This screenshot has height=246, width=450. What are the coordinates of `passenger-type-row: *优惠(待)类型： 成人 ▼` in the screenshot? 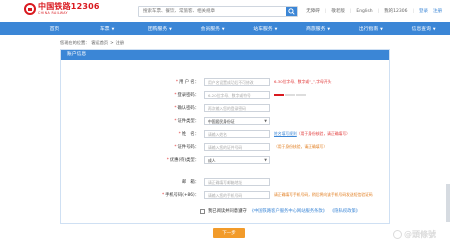 It's located at (226, 160).